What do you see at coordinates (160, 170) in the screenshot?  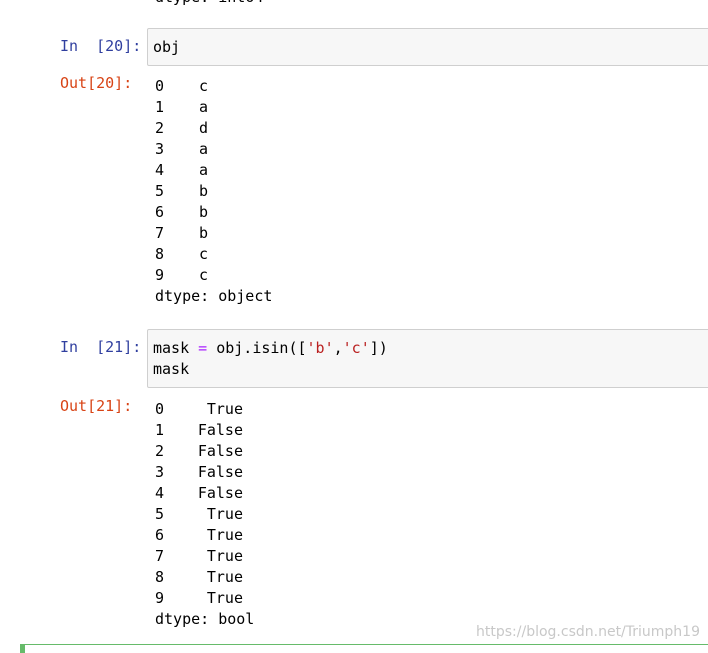 I see `series-index: 4` at bounding box center [160, 170].